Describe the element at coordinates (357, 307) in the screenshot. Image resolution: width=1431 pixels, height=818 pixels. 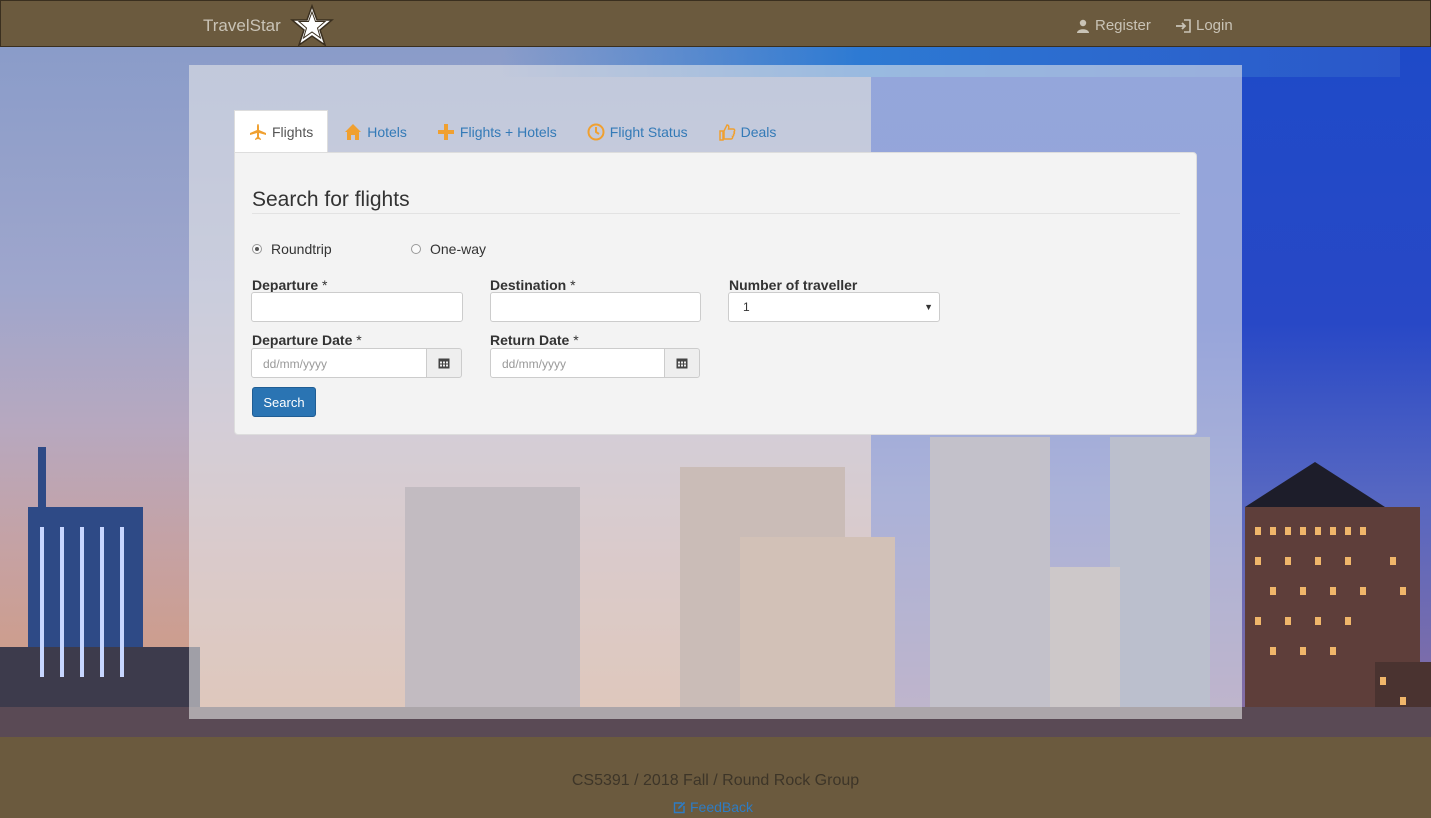
I see `departure-input` at that location.